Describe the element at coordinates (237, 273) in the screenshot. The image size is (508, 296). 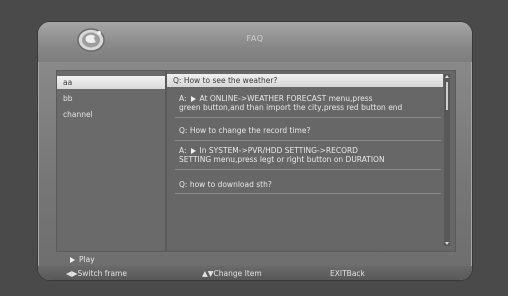
I see `change-item-label: Change Item` at that location.